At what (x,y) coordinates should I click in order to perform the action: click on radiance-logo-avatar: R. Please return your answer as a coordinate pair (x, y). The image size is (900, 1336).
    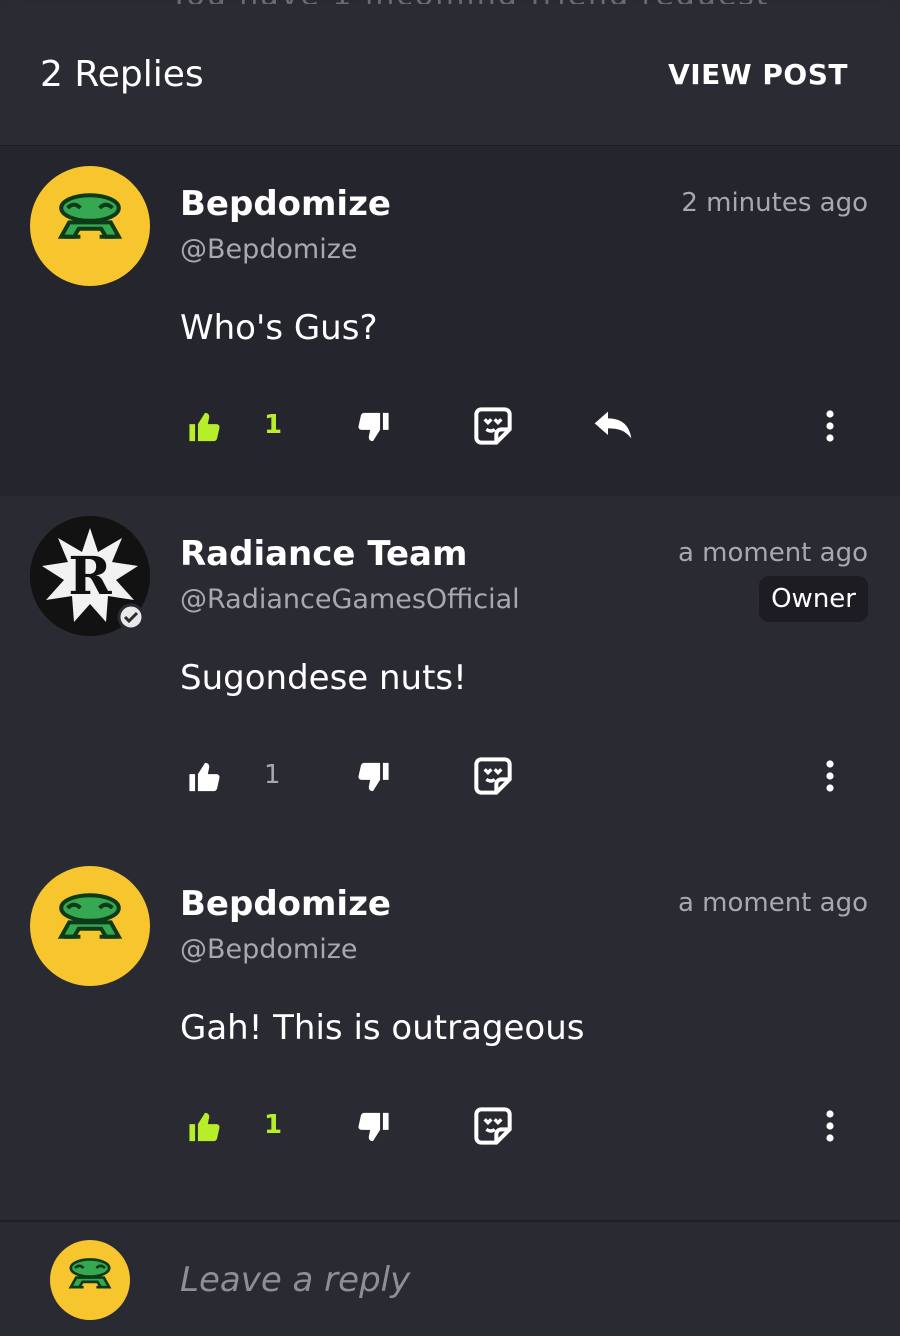
    Looking at the image, I should click on (90, 576).